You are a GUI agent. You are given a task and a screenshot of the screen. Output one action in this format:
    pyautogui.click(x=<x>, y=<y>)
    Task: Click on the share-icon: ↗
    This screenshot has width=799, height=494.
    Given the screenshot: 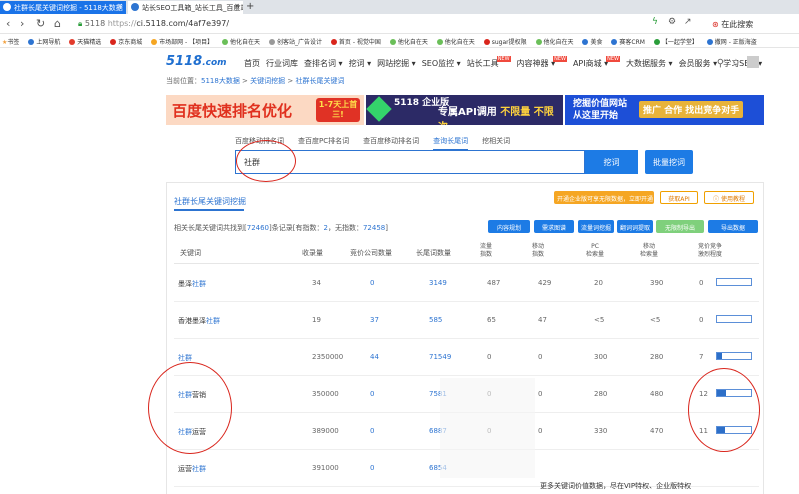 What is the action you would take?
    pyautogui.click(x=688, y=22)
    